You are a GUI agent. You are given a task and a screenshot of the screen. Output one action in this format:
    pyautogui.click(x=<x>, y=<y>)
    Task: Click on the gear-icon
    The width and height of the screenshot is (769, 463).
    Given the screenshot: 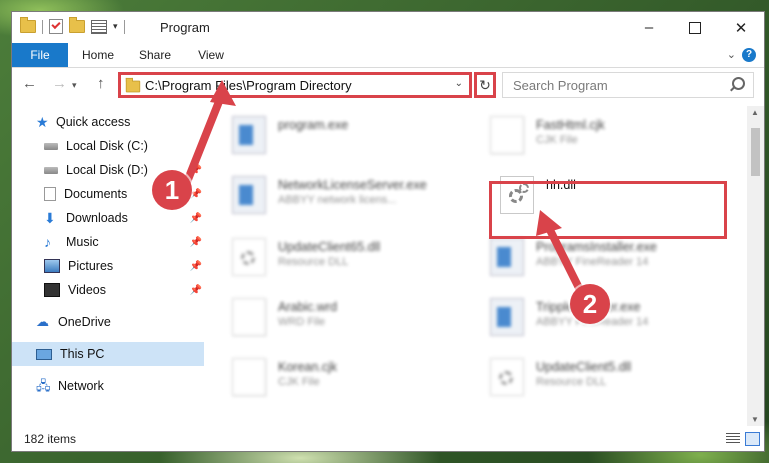 What is the action you would take?
    pyautogui.click(x=506, y=378)
    